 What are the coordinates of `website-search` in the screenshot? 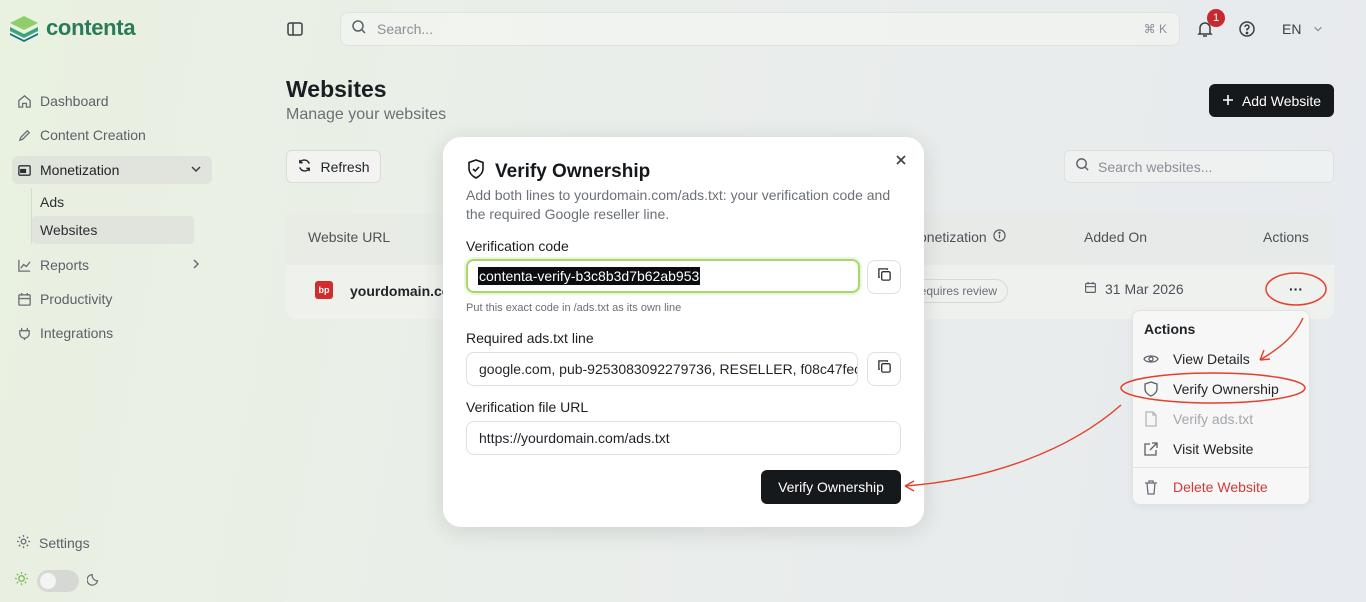 It's located at (1199, 166).